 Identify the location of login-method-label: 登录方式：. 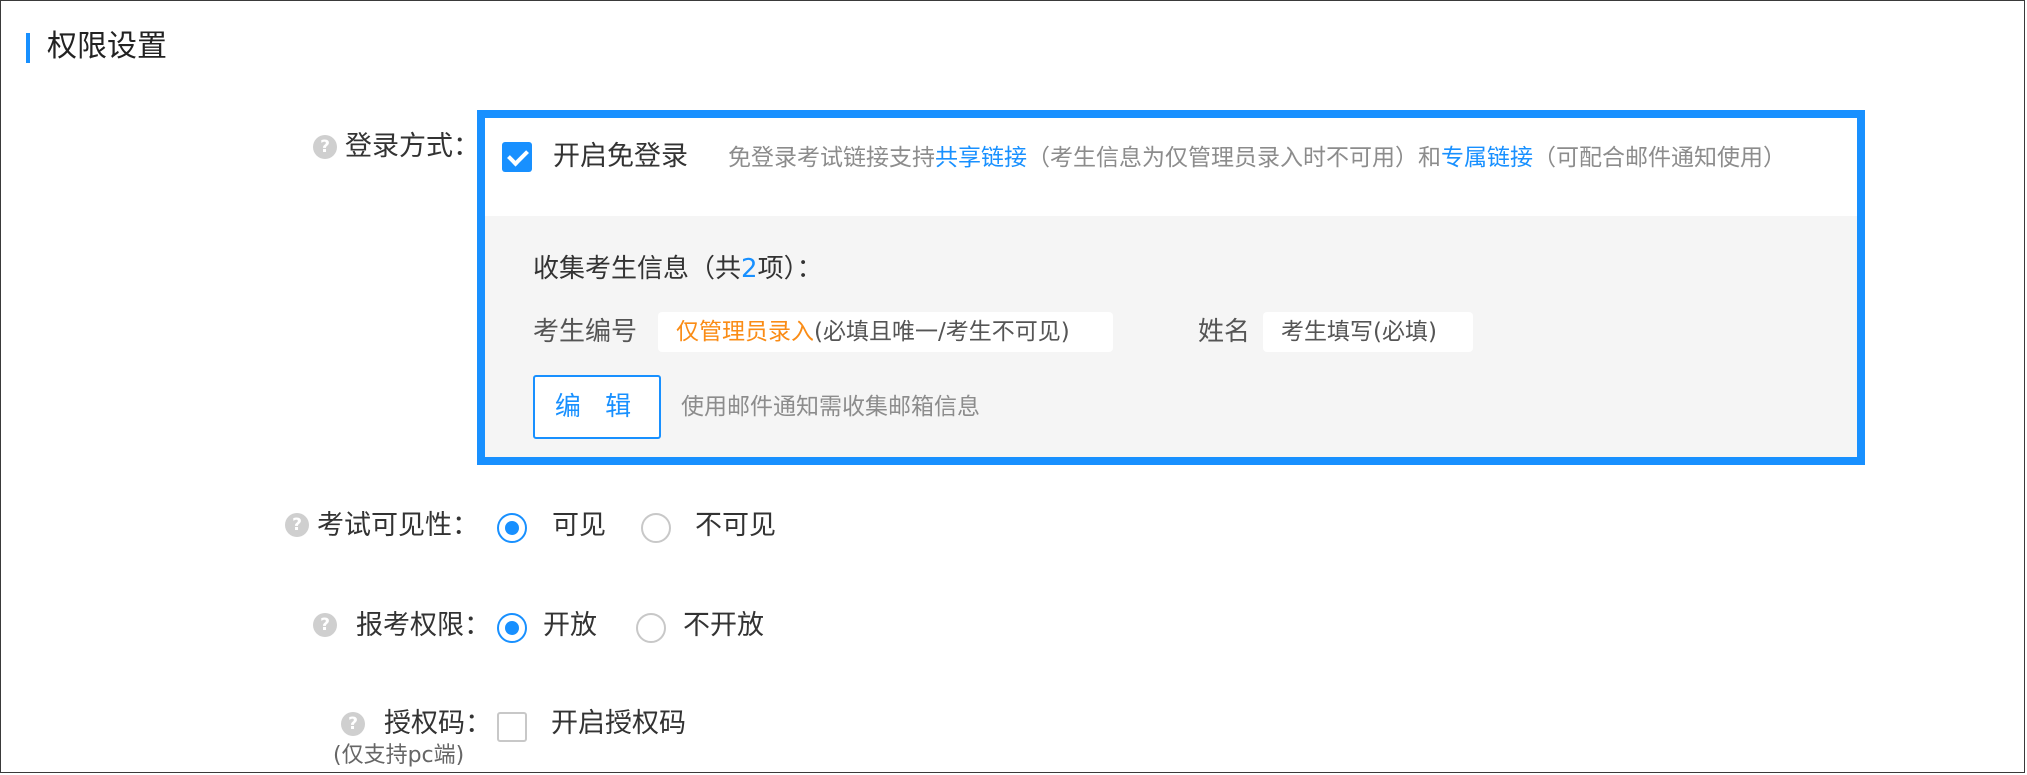
(412, 146).